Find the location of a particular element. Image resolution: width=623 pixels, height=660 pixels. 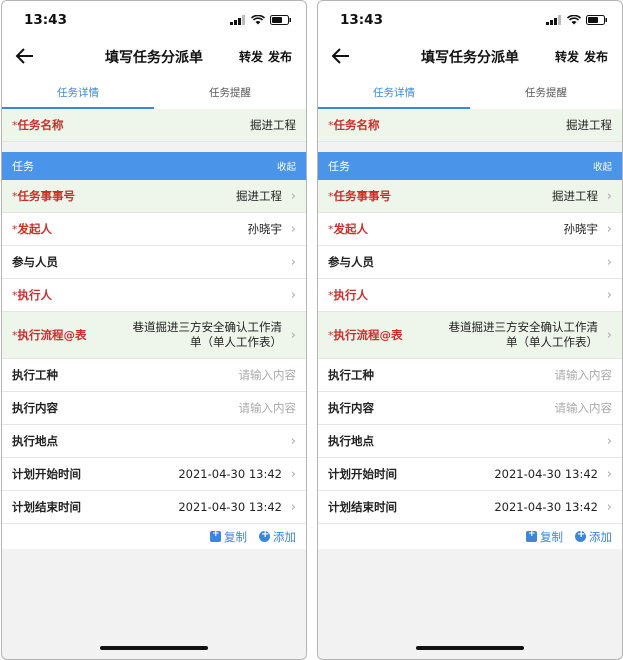

section-header-task: 任务 收起 is located at coordinates (154, 166).